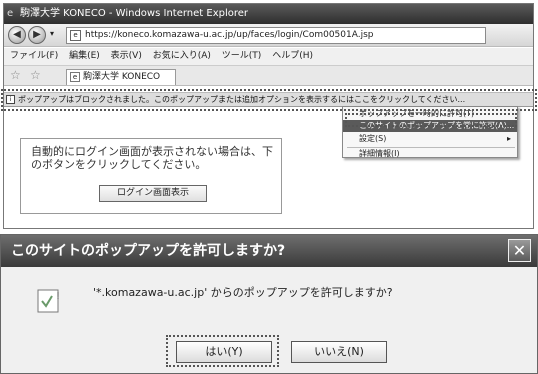 The height and width of the screenshot is (374, 538). I want to click on close-icon: ✕, so click(519, 250).